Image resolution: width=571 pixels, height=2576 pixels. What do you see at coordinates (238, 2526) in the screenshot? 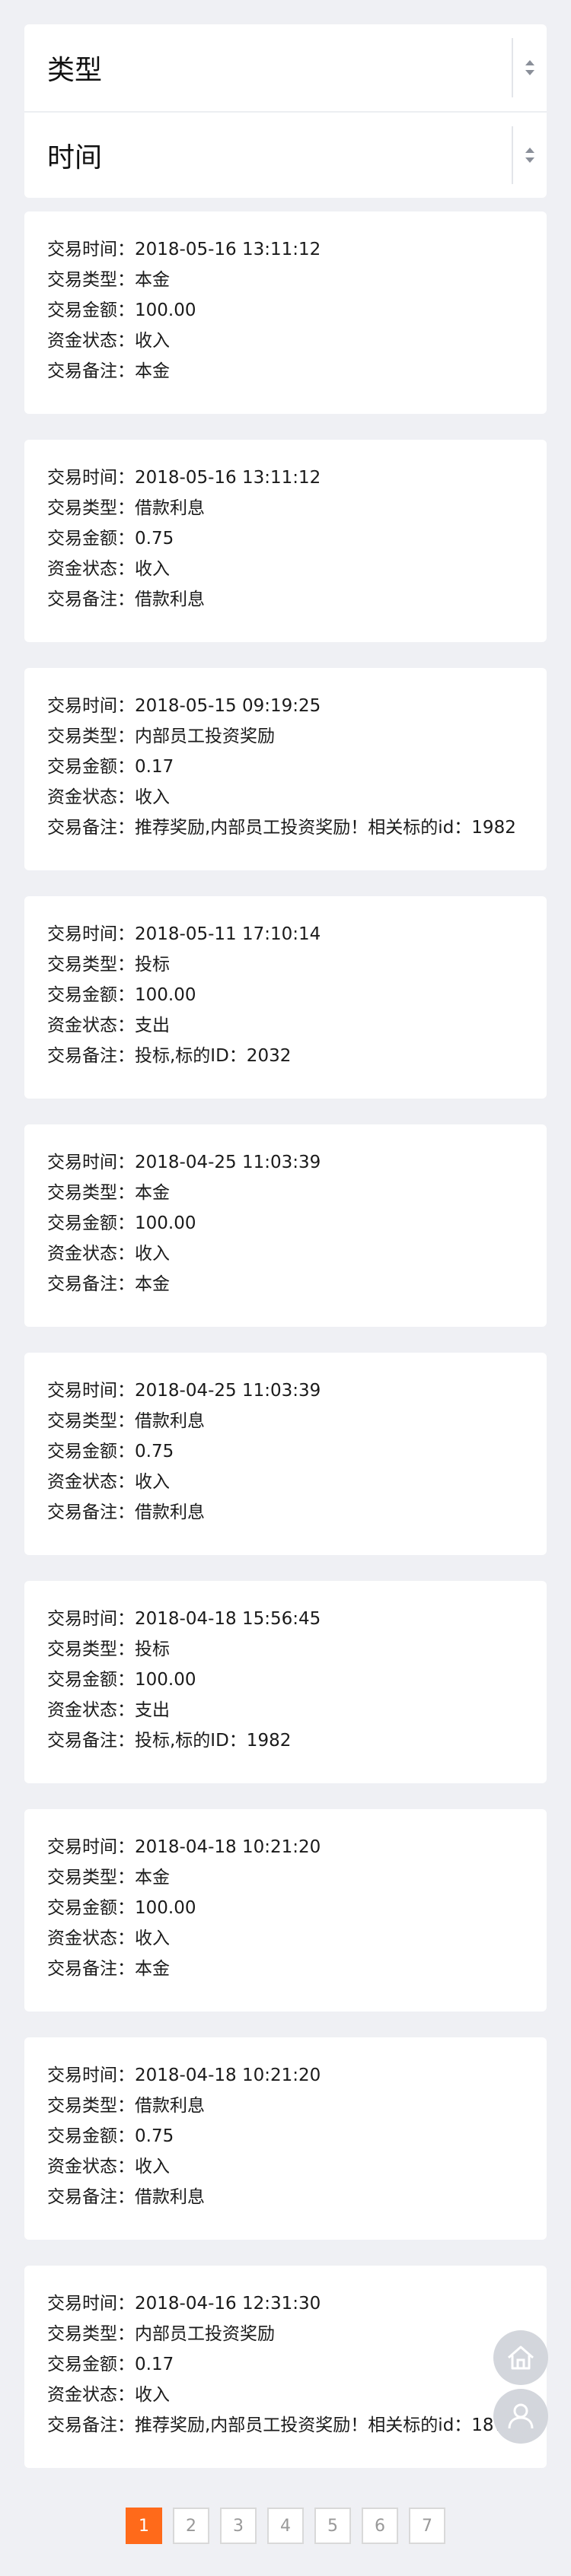
I see `page-button-3: 3` at bounding box center [238, 2526].